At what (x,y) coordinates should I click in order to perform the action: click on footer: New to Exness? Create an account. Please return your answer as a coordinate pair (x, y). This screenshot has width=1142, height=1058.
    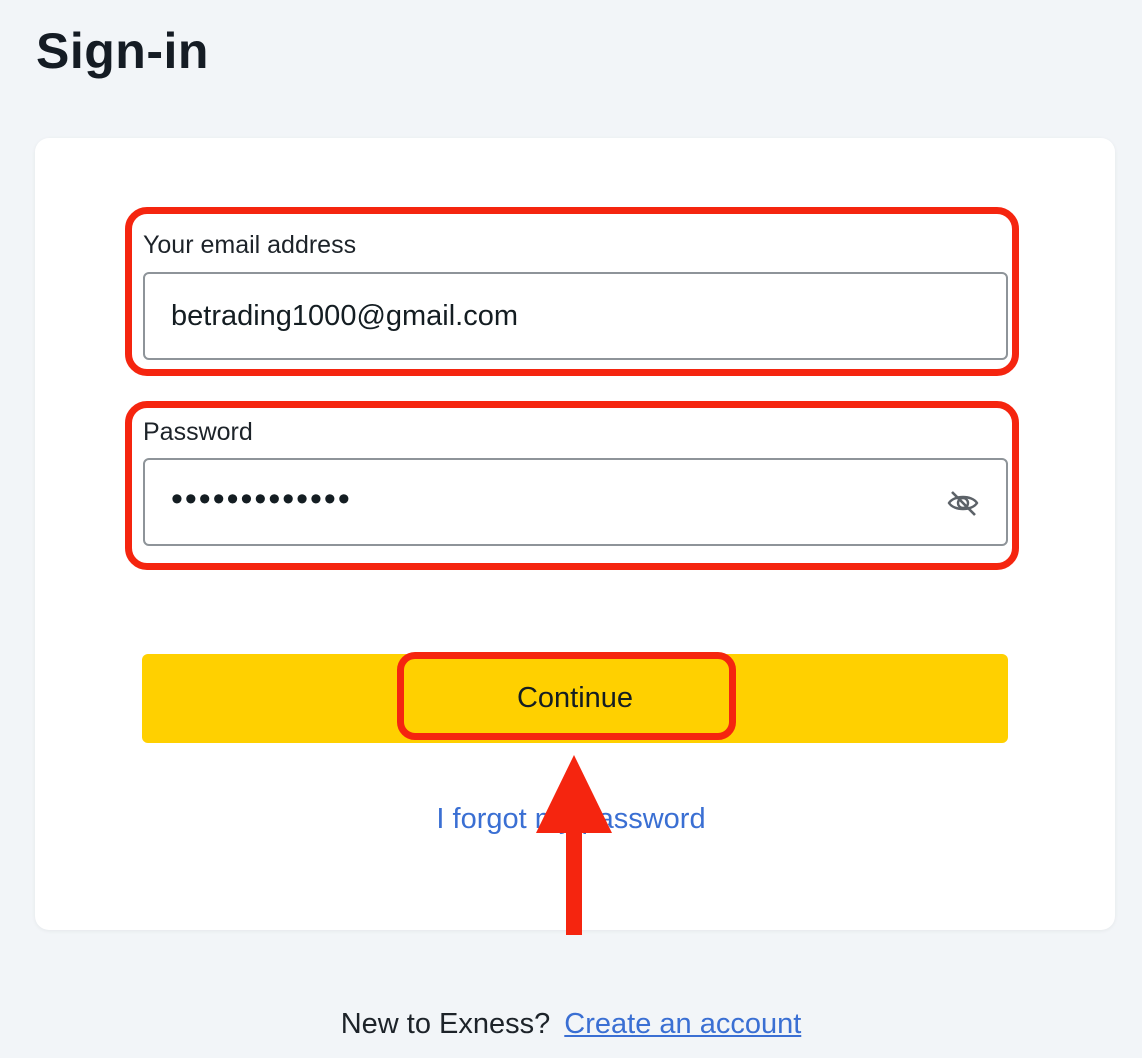
    Looking at the image, I should click on (571, 1024).